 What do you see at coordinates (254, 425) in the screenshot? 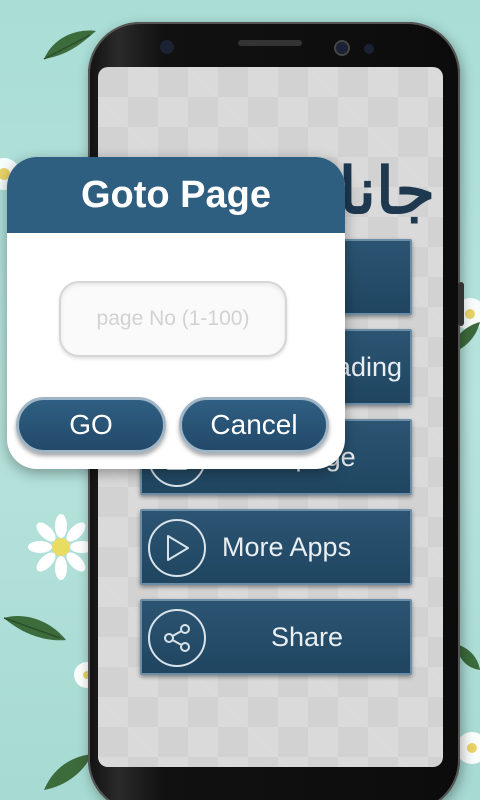
I see `cancel-button: Cancel` at bounding box center [254, 425].